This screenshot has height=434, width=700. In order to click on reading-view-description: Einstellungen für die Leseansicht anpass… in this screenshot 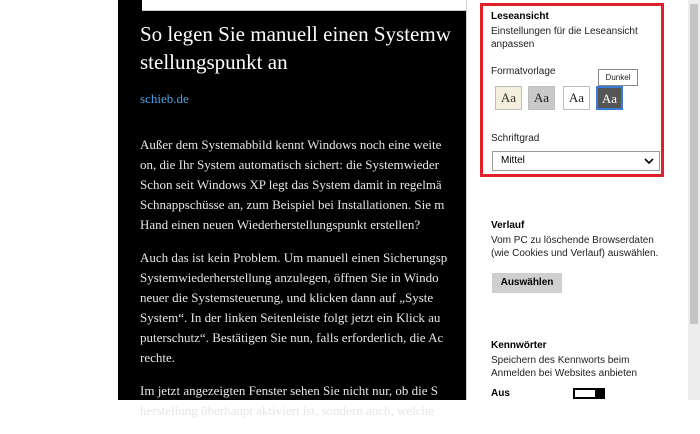, I will do `click(564, 38)`.